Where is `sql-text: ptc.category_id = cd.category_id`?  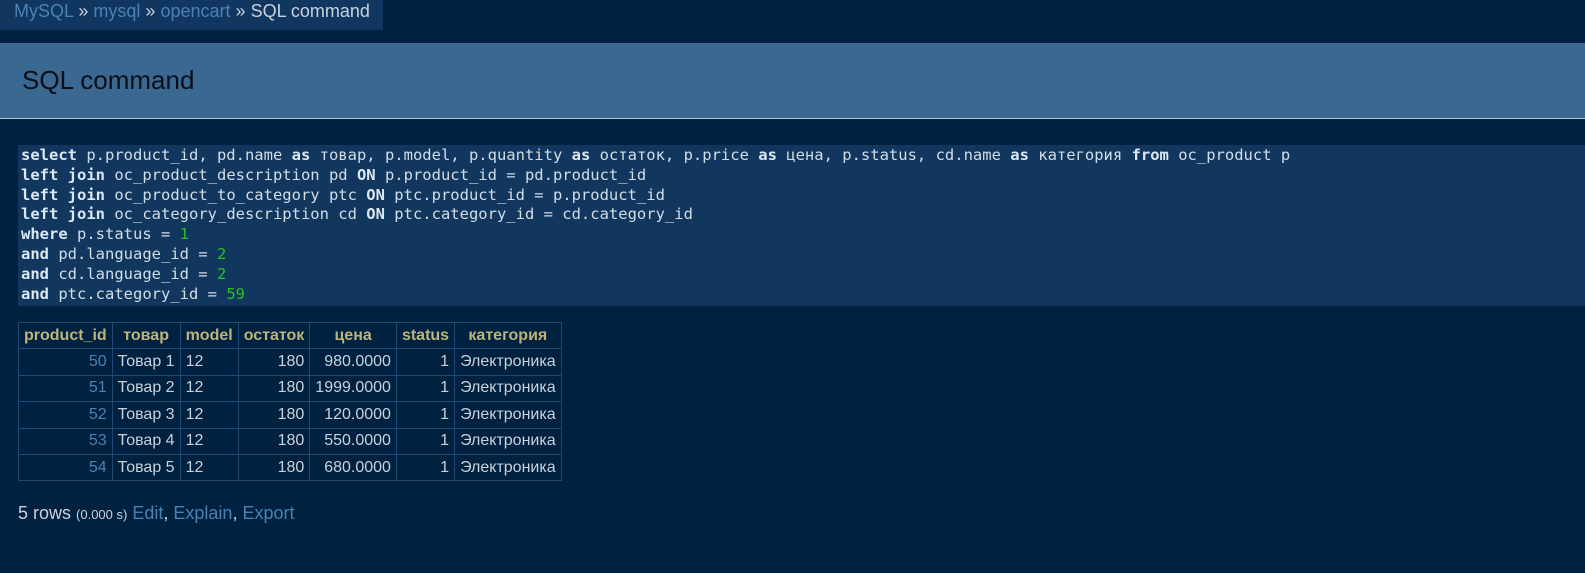
sql-text: ptc.category_id = cd.category_id is located at coordinates (538, 214).